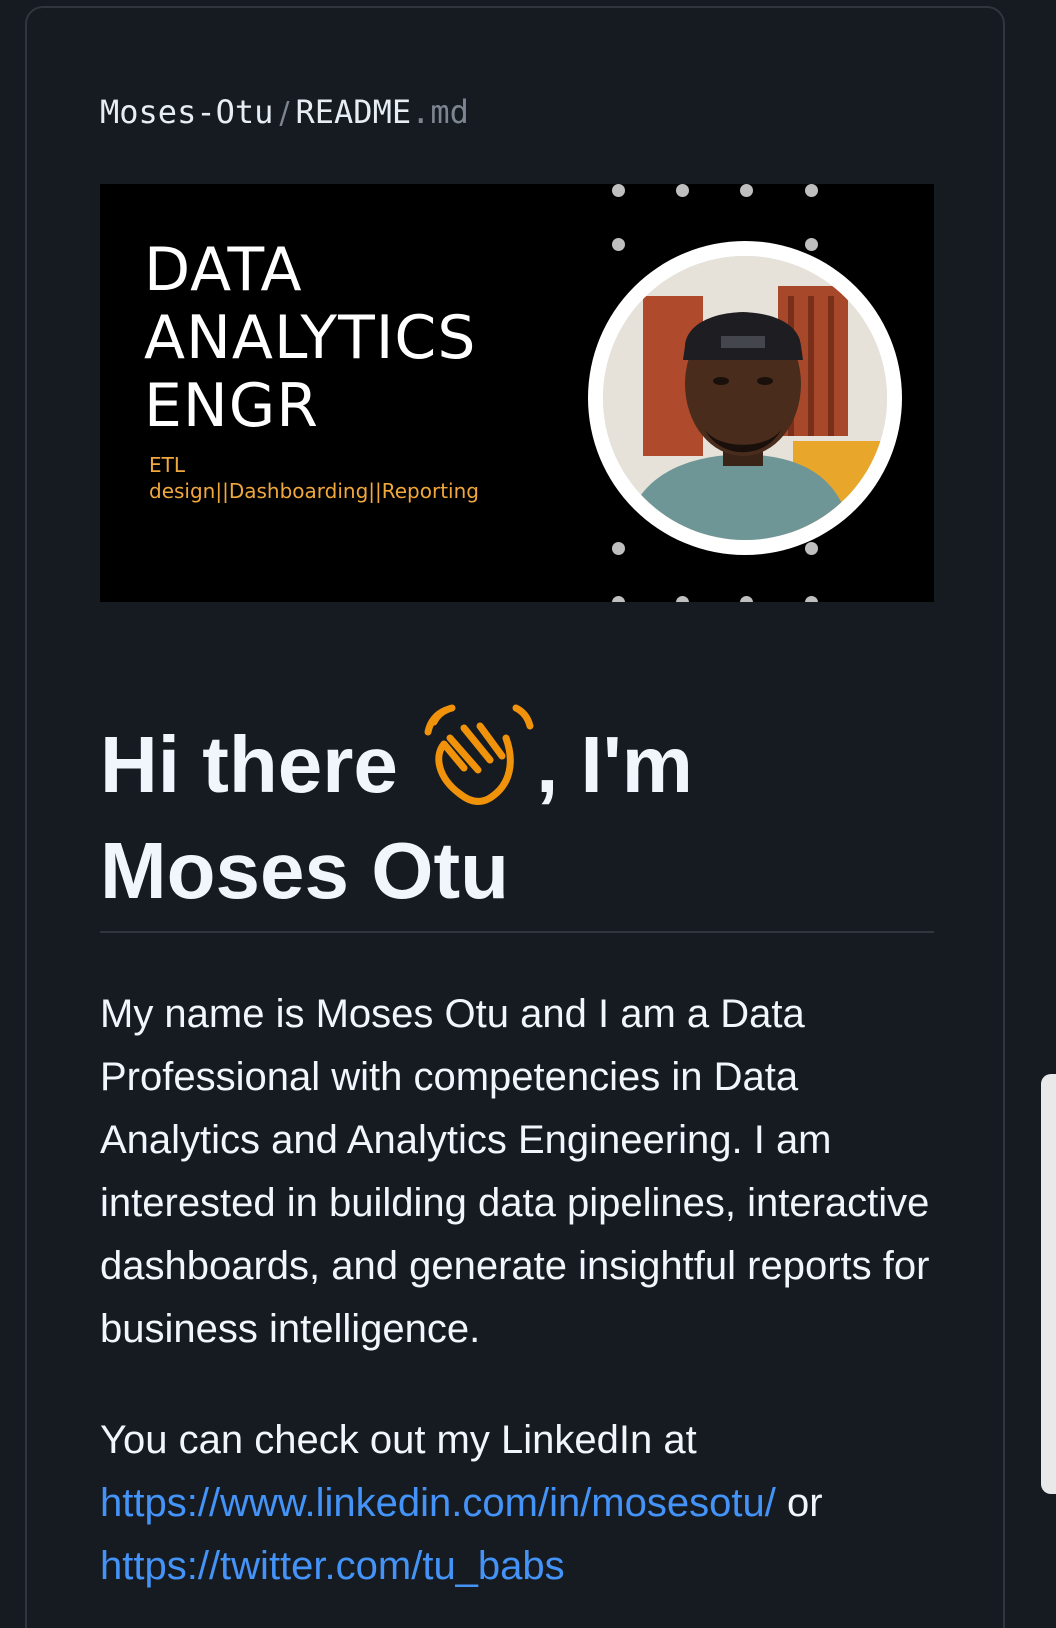 This screenshot has height=1628, width=1056. I want to click on banner-title-line-2: ANALYTICS, so click(310, 338).